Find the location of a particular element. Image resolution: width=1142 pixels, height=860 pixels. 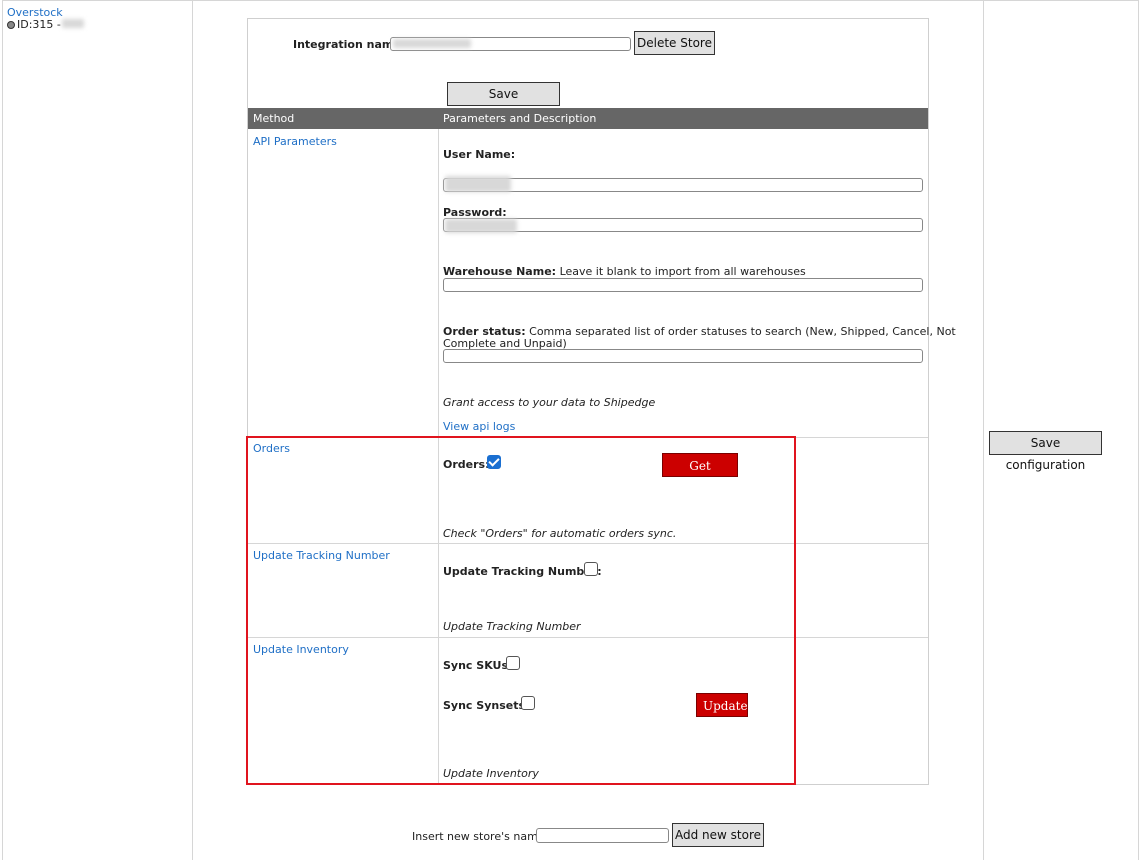

save-configuration-button: Save configuration is located at coordinates (503, 102).